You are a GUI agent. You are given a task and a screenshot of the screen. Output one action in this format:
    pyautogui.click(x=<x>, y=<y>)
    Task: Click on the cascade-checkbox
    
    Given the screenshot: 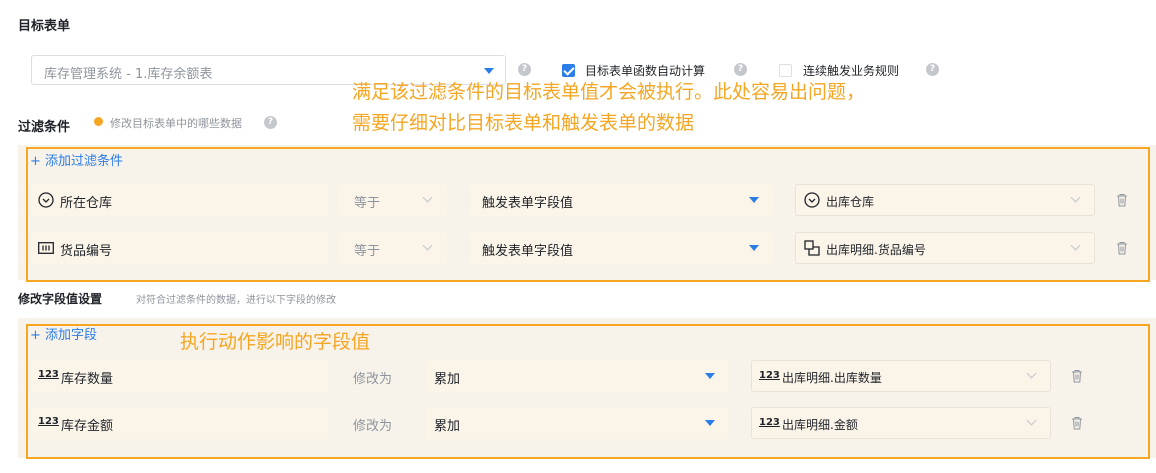 What is the action you would take?
    pyautogui.click(x=785, y=70)
    